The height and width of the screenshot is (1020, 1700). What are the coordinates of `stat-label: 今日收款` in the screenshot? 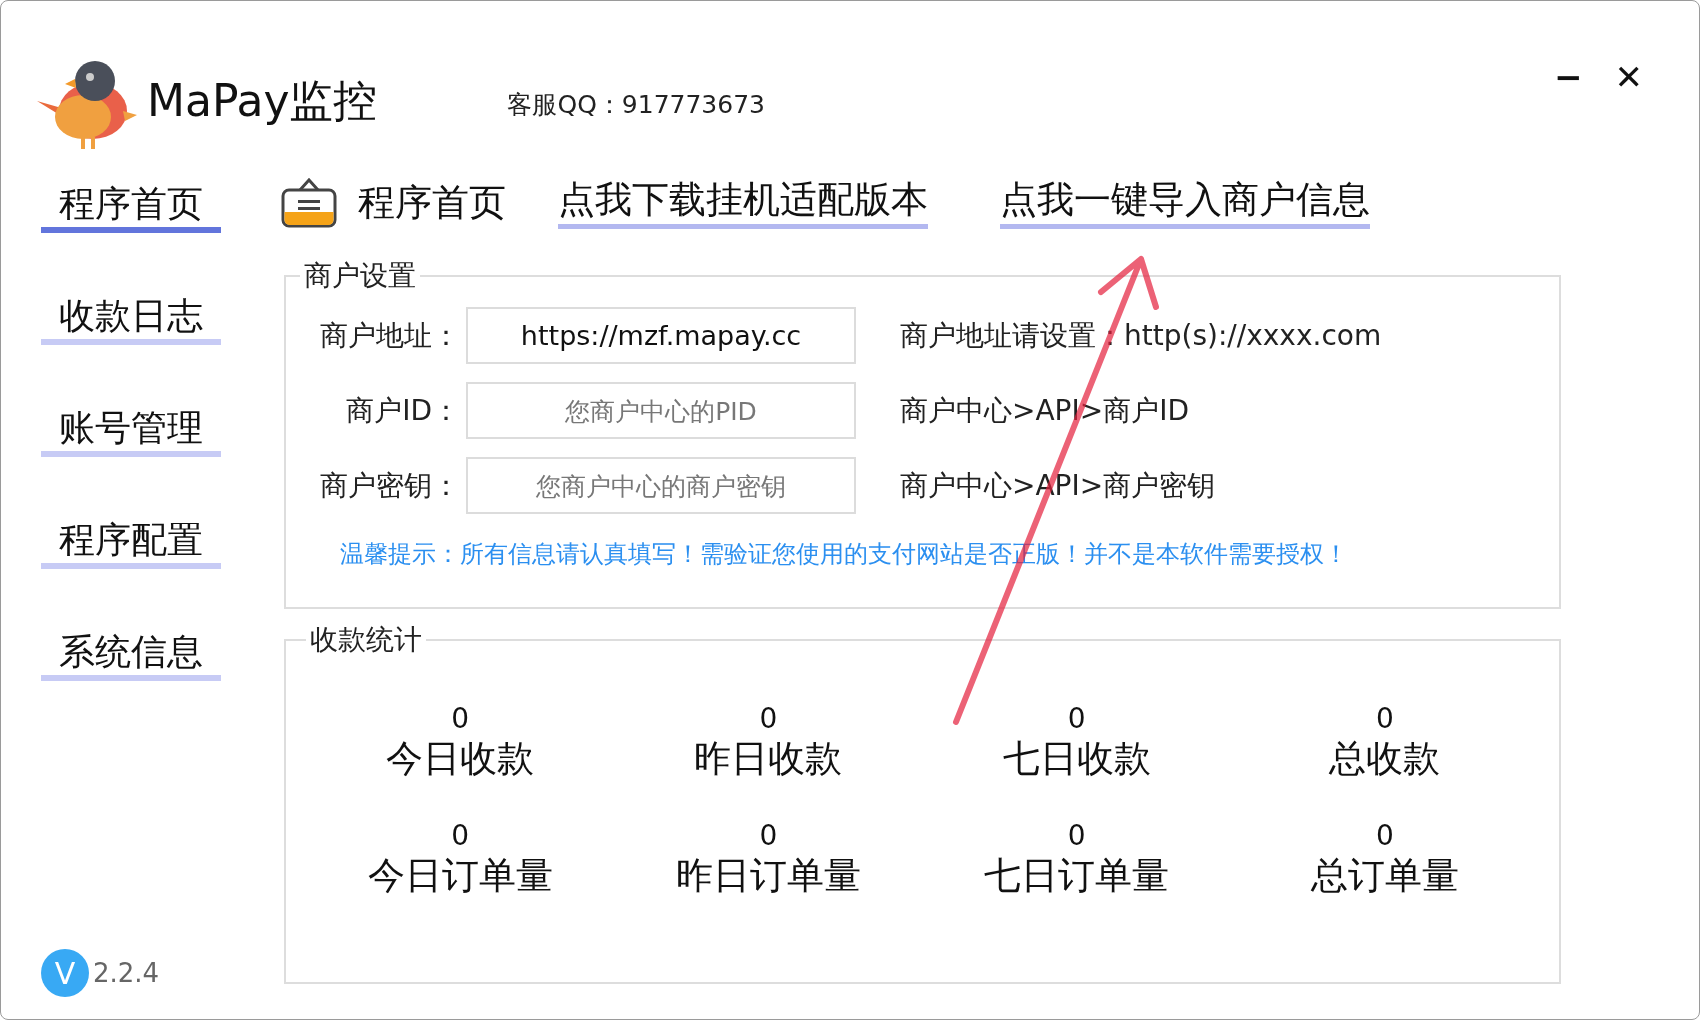 It's located at (460, 759).